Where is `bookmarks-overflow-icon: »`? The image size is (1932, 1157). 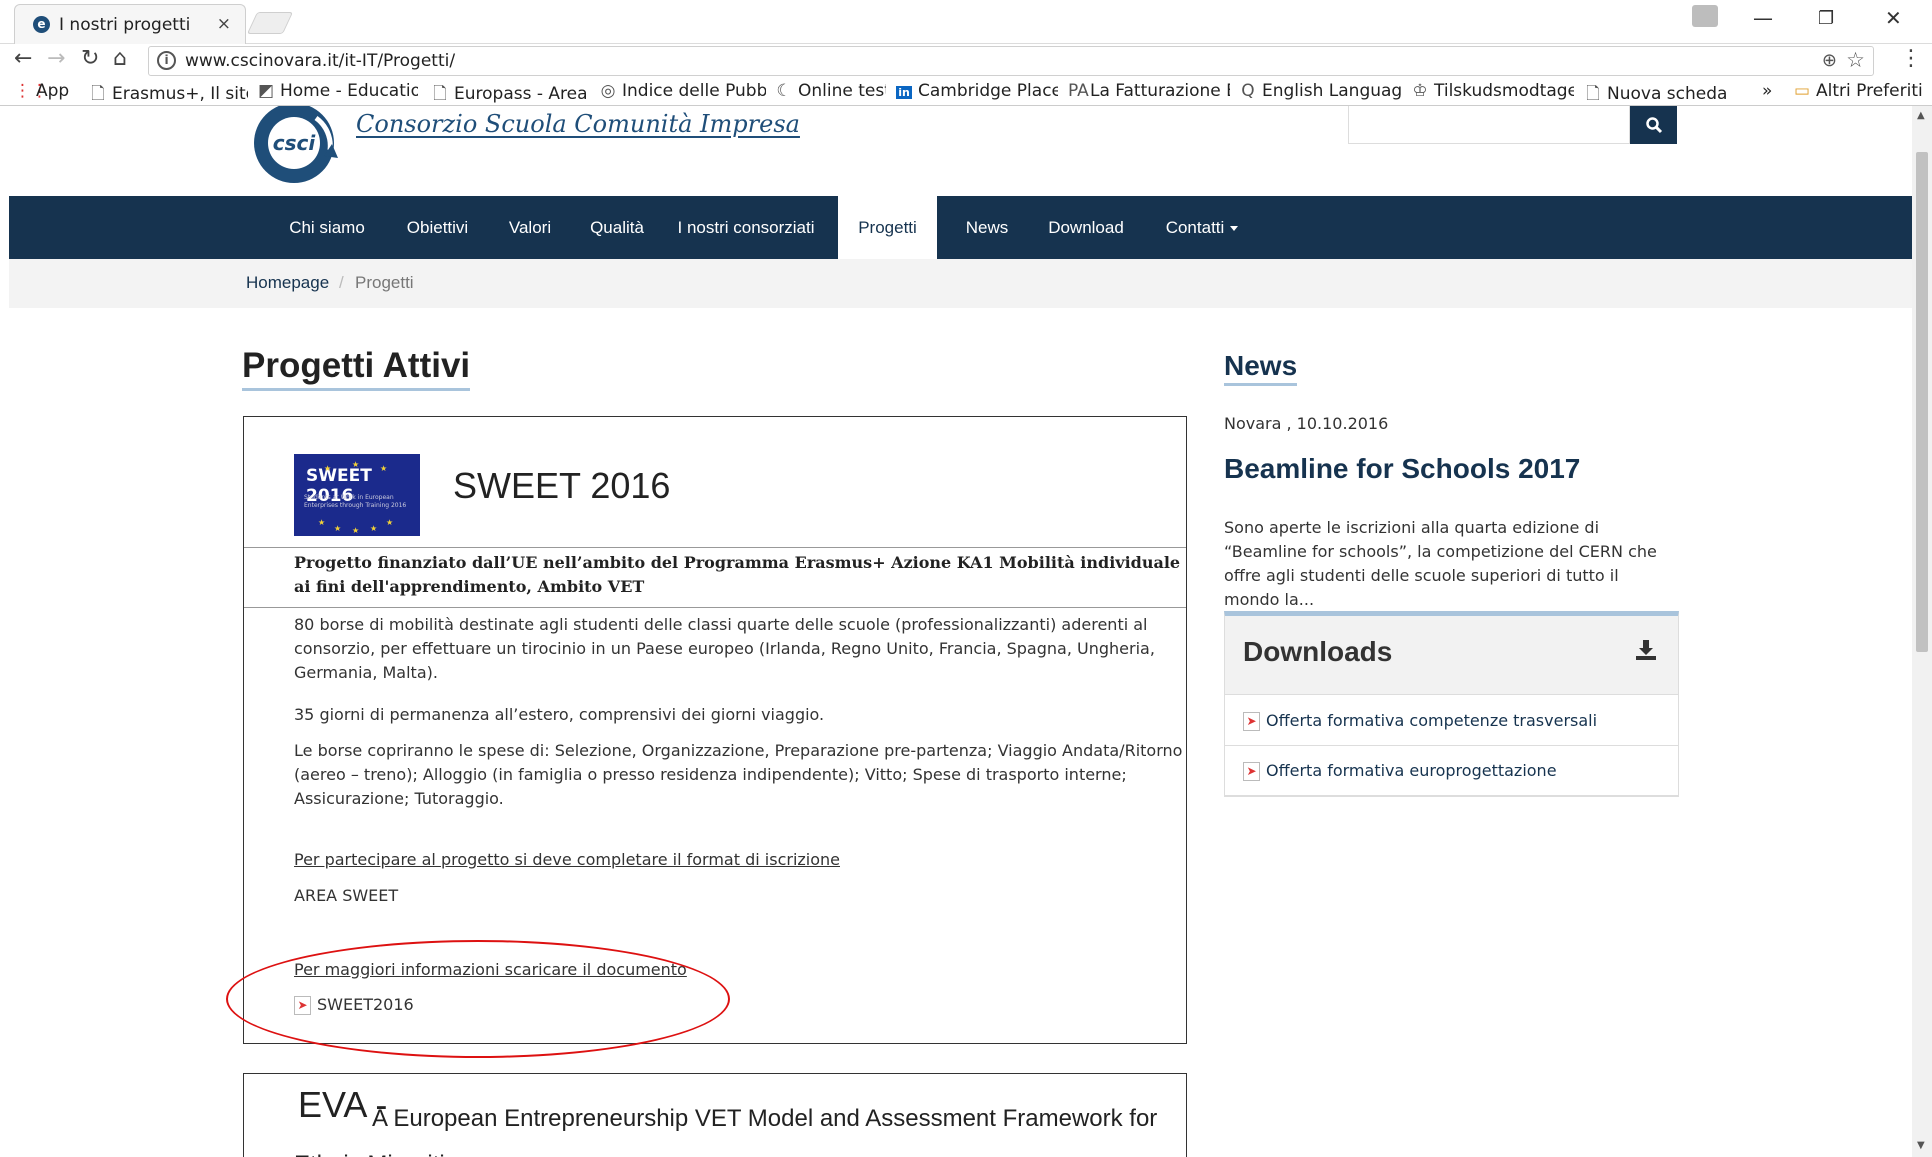
bookmarks-overflow-icon: » is located at coordinates (1767, 91).